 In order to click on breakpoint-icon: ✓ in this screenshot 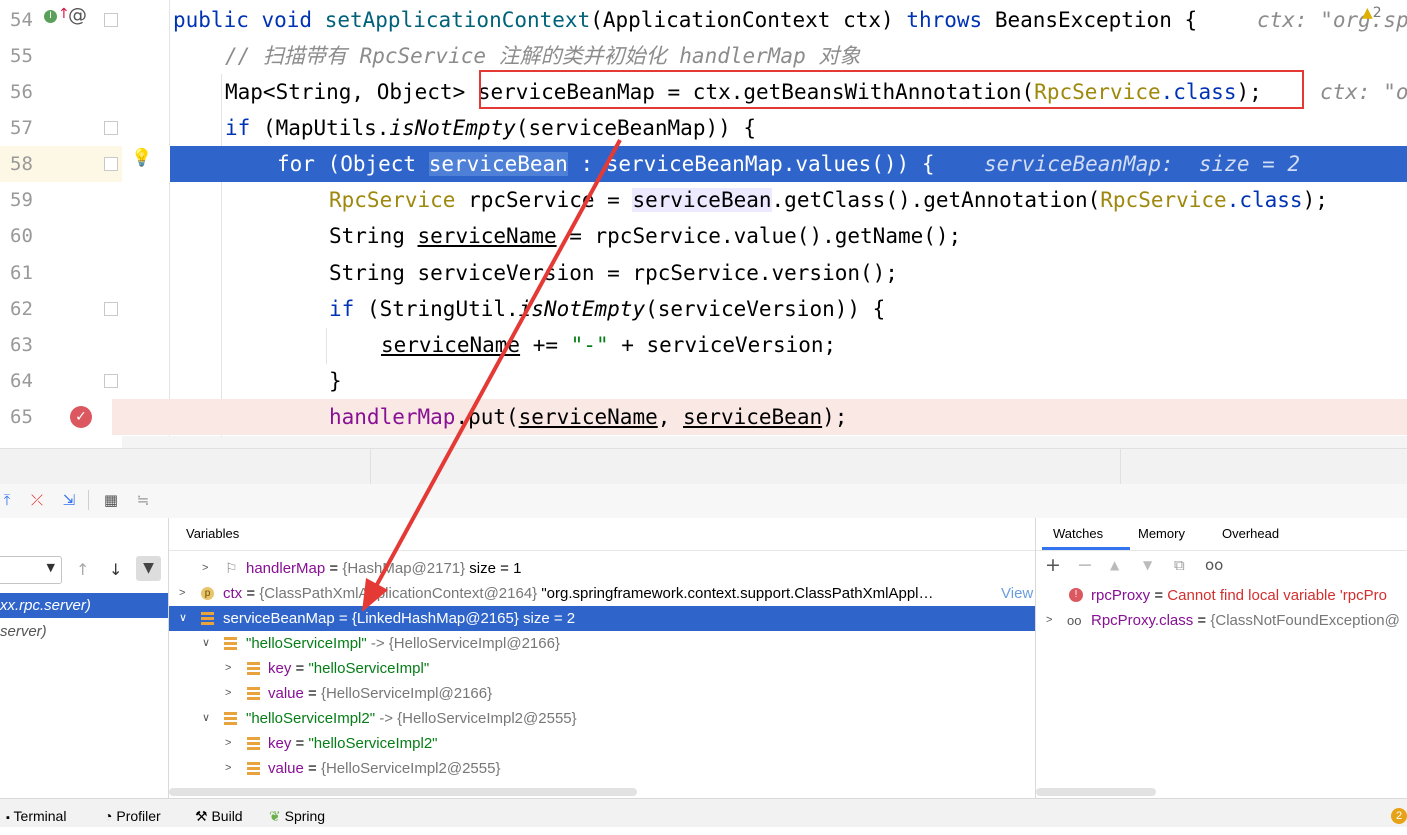, I will do `click(81, 417)`.